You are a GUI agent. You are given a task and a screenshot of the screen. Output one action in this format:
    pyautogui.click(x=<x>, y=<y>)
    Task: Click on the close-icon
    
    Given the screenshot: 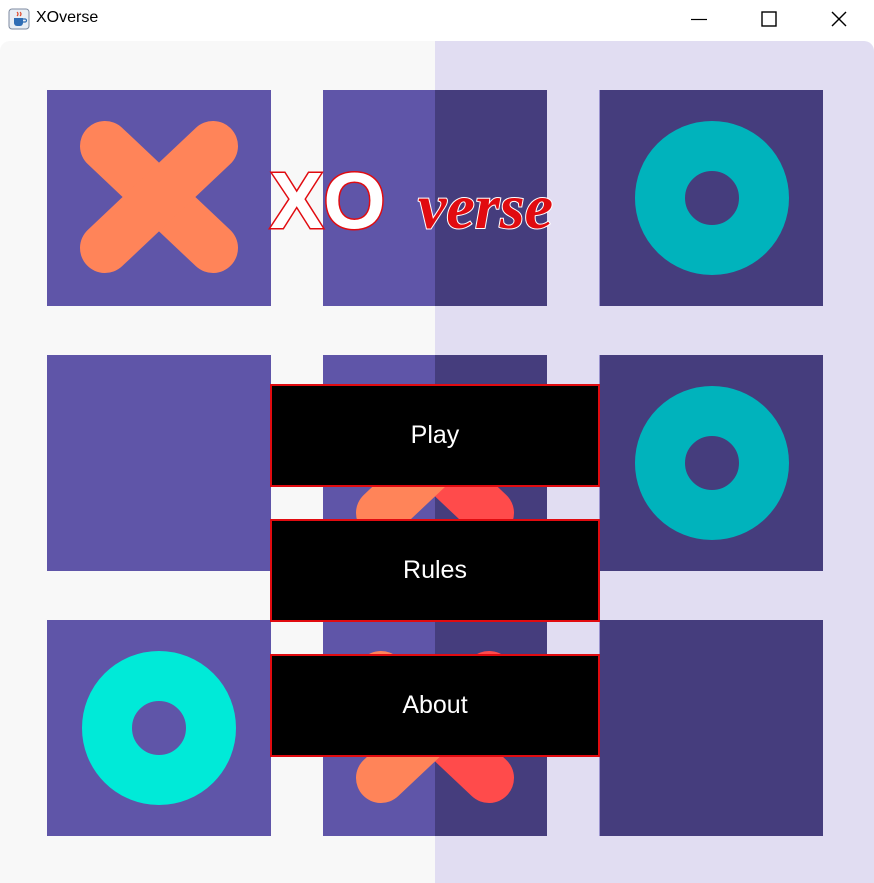 What is the action you would take?
    pyautogui.click(x=839, y=19)
    